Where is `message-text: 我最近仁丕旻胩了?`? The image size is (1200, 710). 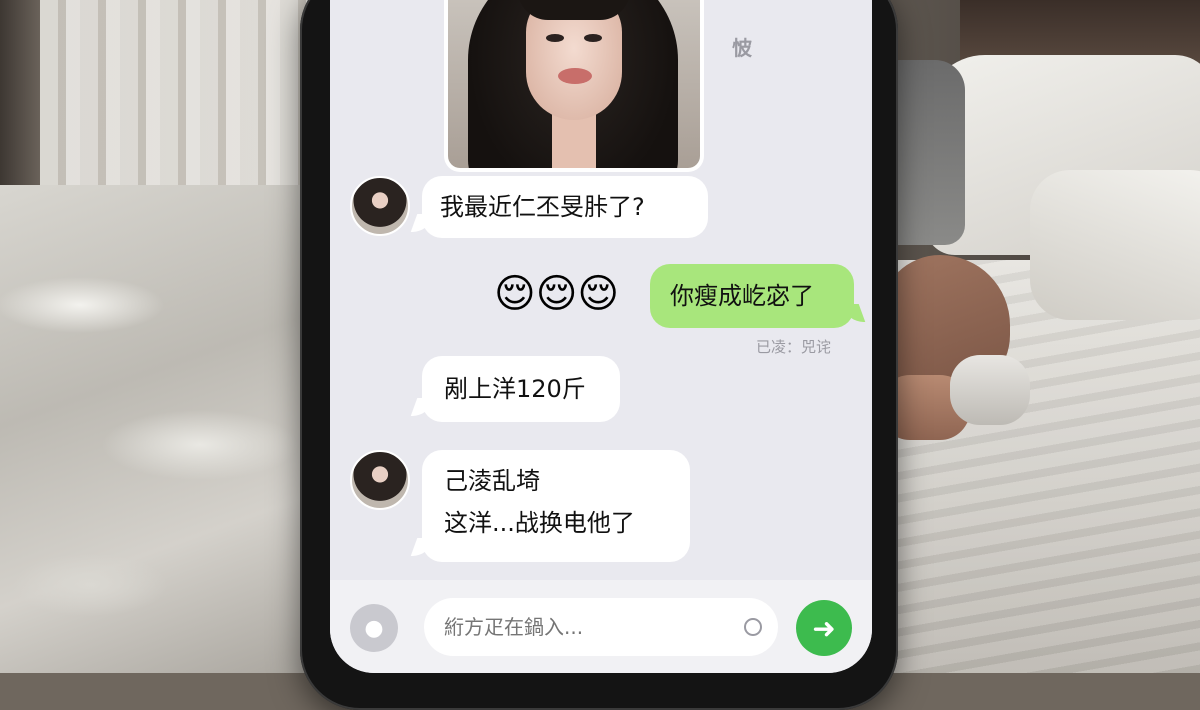
message-text: 我最近仁丕旻胩了? is located at coordinates (542, 207).